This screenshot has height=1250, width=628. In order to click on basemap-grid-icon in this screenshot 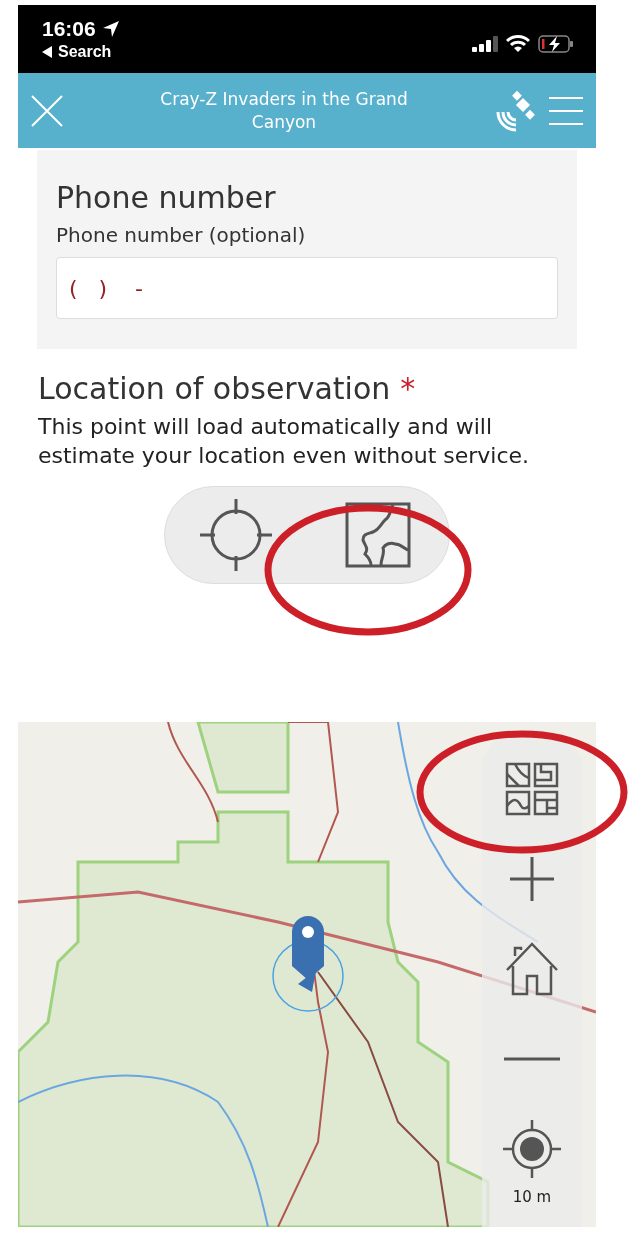, I will do `click(532, 789)`.